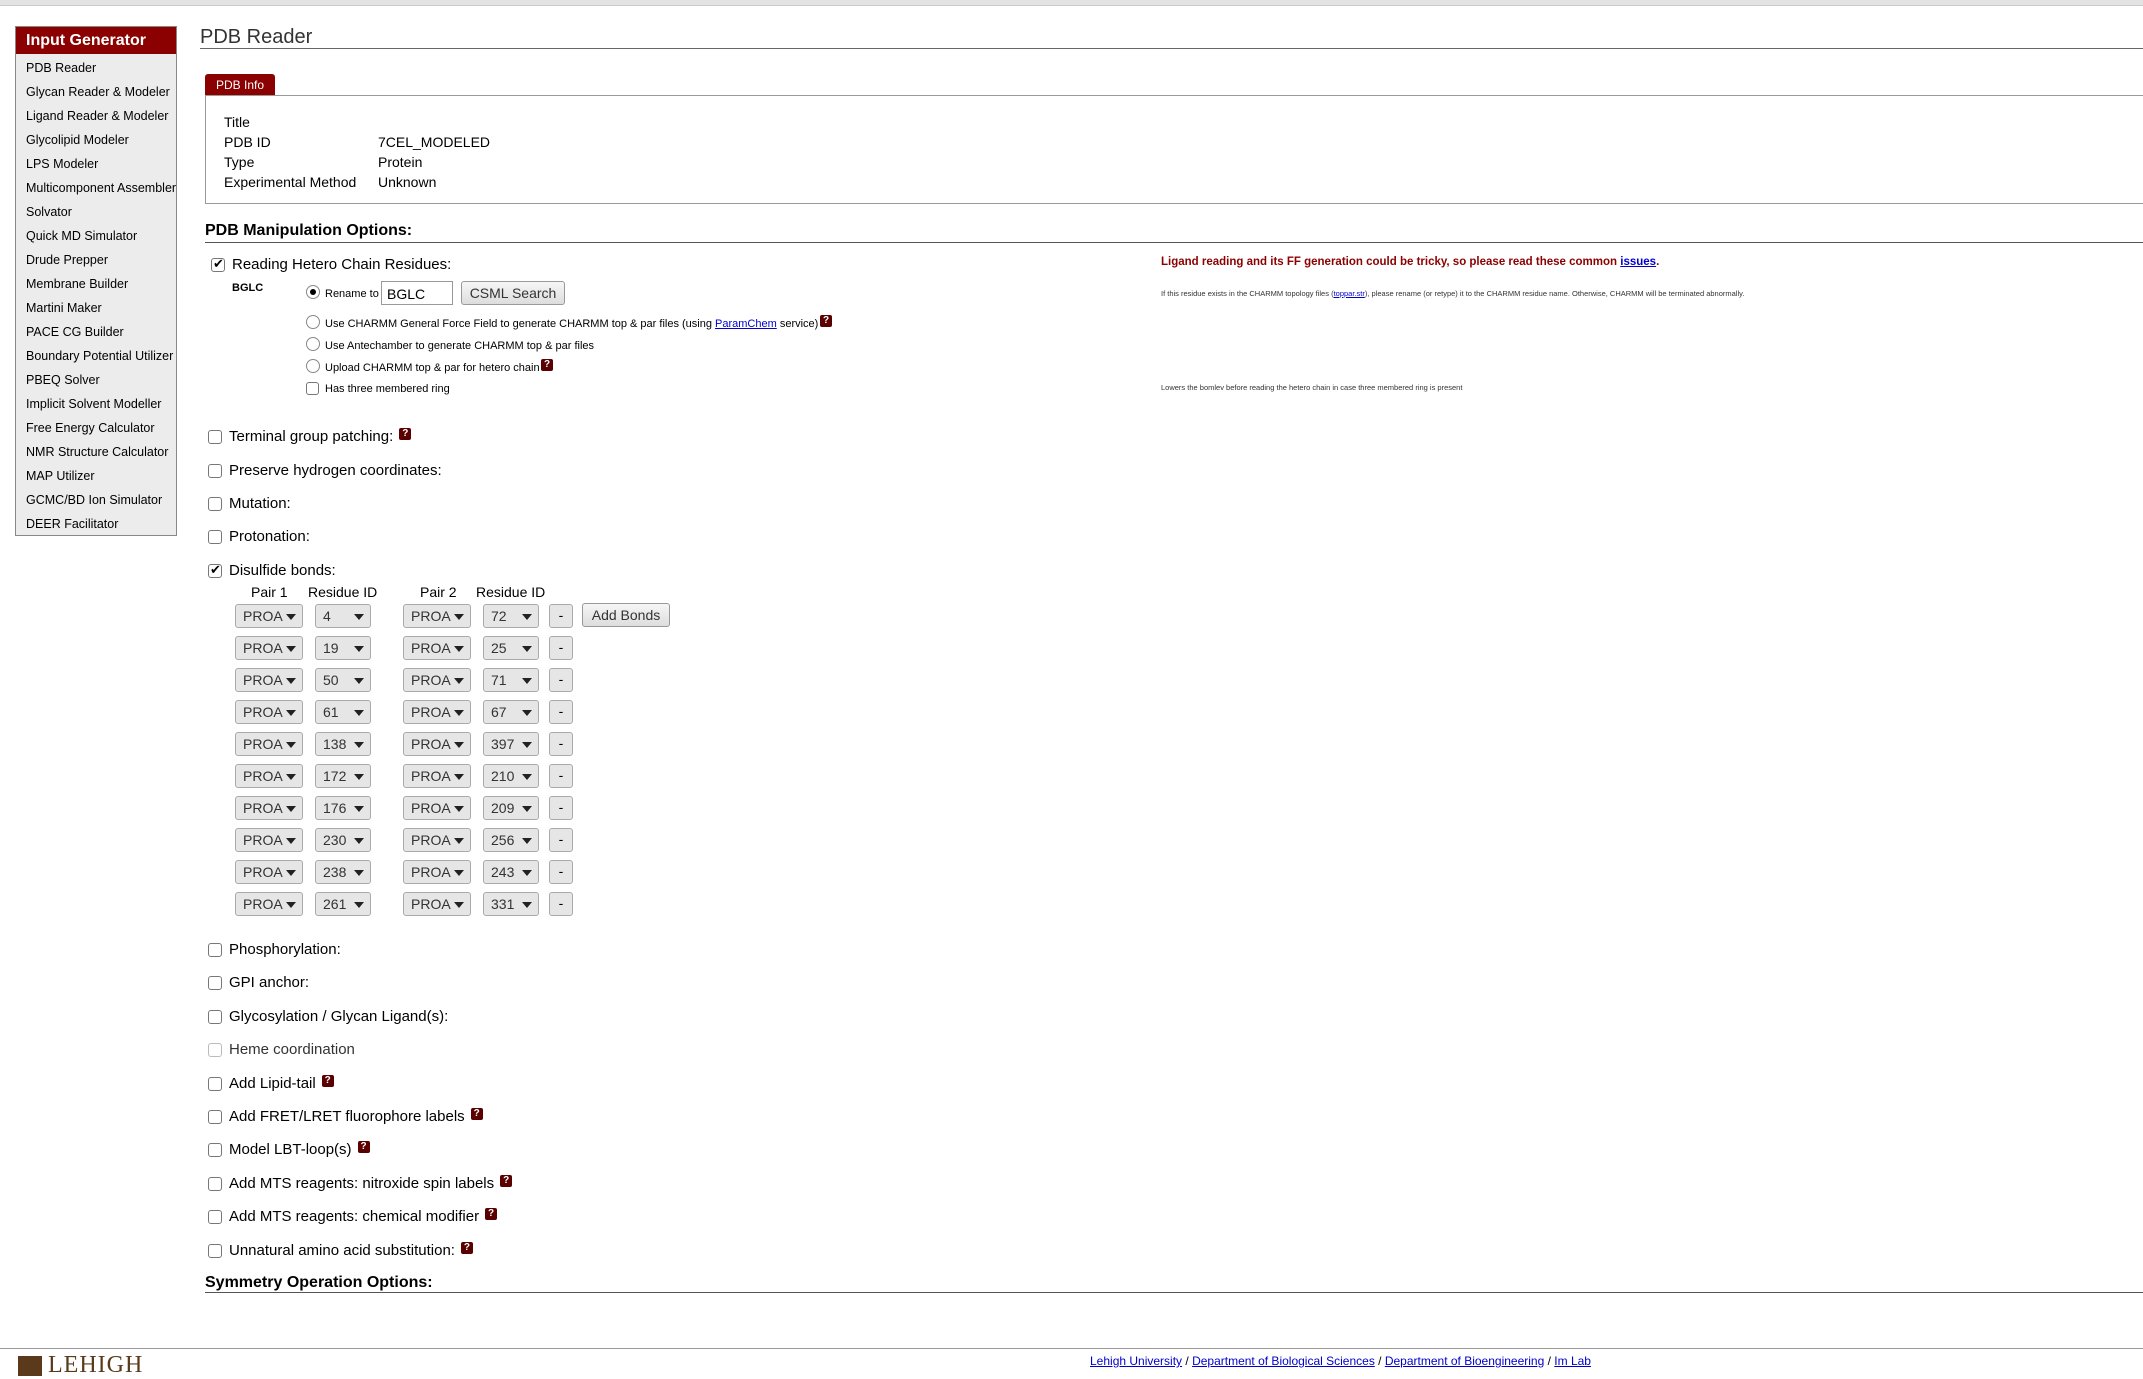 This screenshot has height=1379, width=2143. Describe the element at coordinates (1349, 293) in the screenshot. I see `toppar-link: toppar.str` at that location.